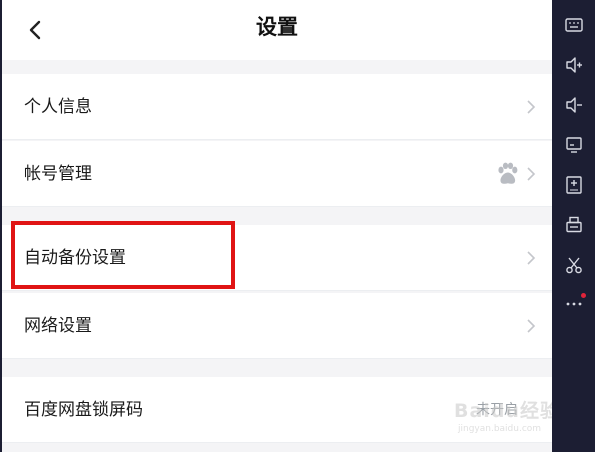 Image resolution: width=595 pixels, height=452 pixels. What do you see at coordinates (574, 265) in the screenshot?
I see `scissors-icon` at bounding box center [574, 265].